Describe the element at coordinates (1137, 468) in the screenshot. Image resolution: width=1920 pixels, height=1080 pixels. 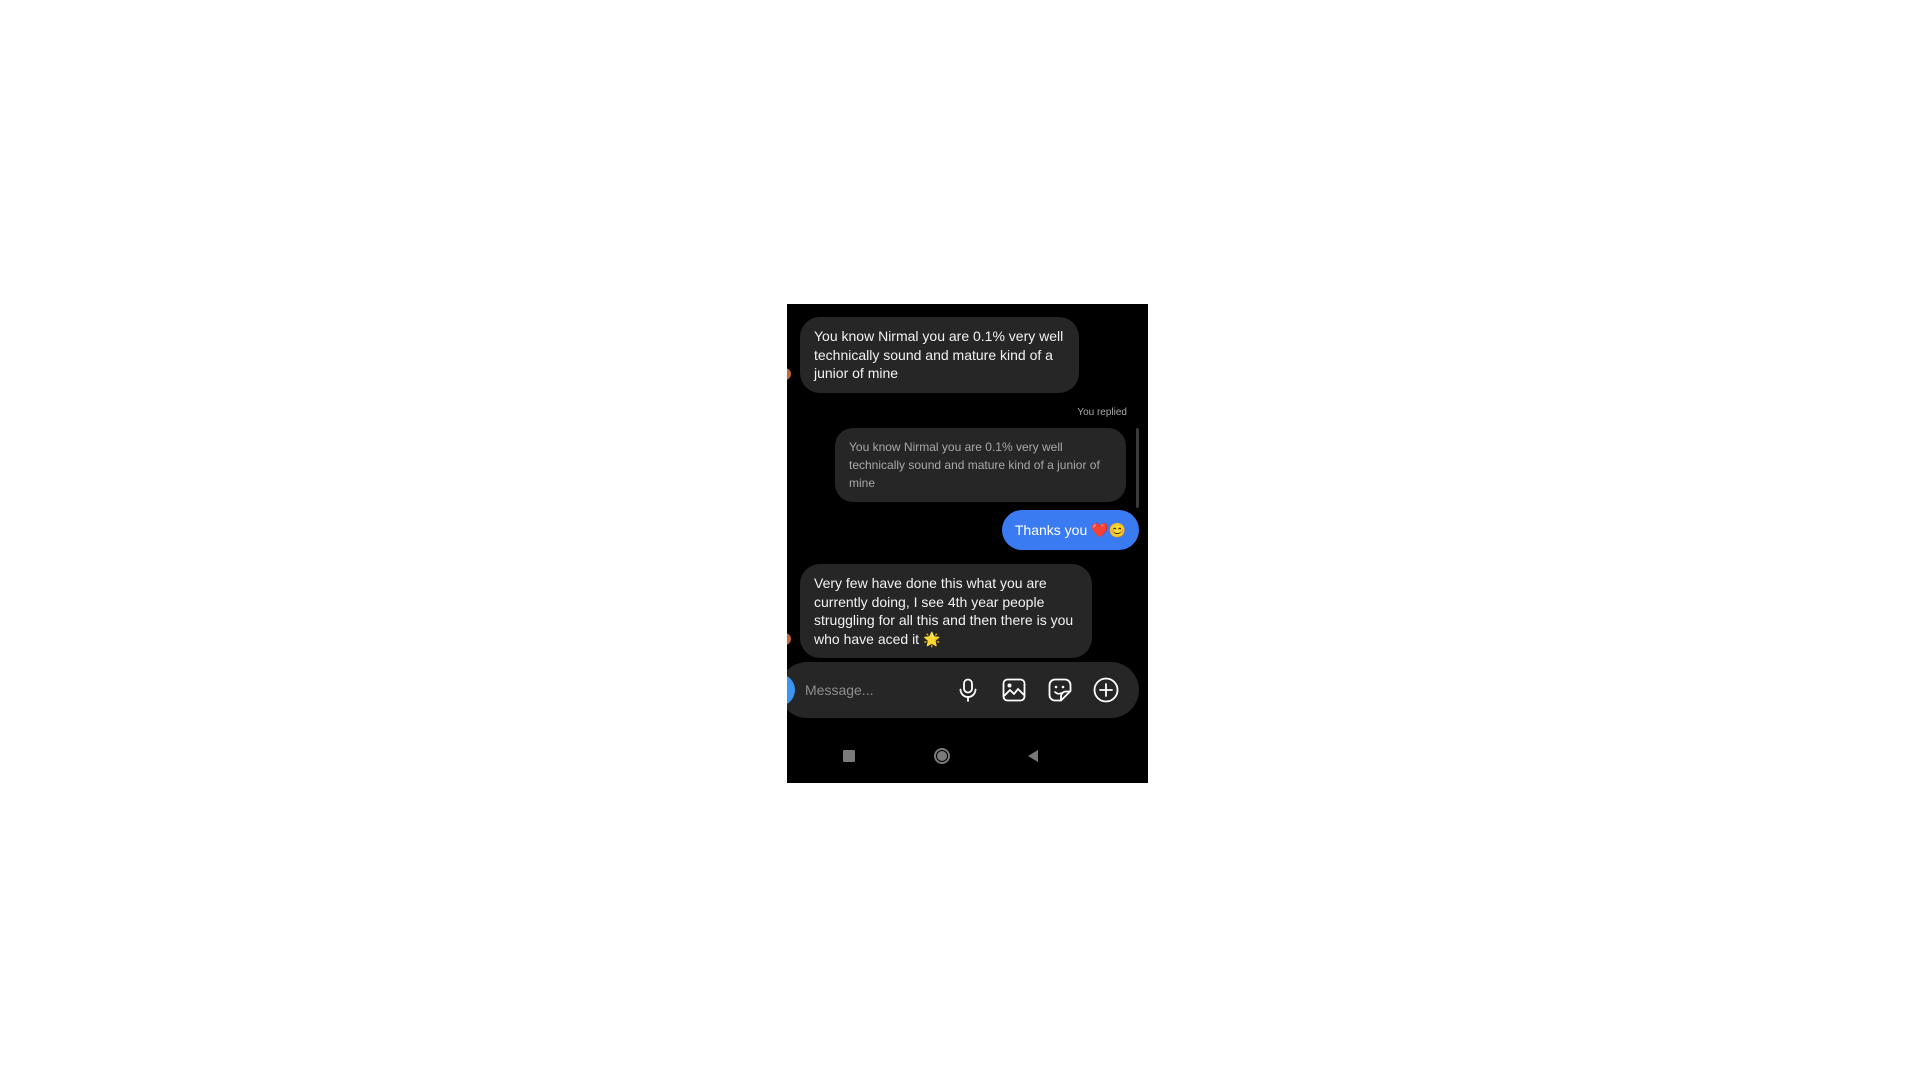
I see `quote-indicator-bar` at that location.